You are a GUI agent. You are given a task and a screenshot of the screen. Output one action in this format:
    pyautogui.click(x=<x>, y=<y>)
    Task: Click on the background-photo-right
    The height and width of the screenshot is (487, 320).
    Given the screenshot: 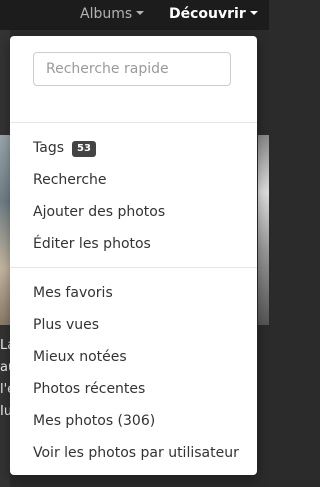 What is the action you would take?
    pyautogui.click(x=263, y=230)
    